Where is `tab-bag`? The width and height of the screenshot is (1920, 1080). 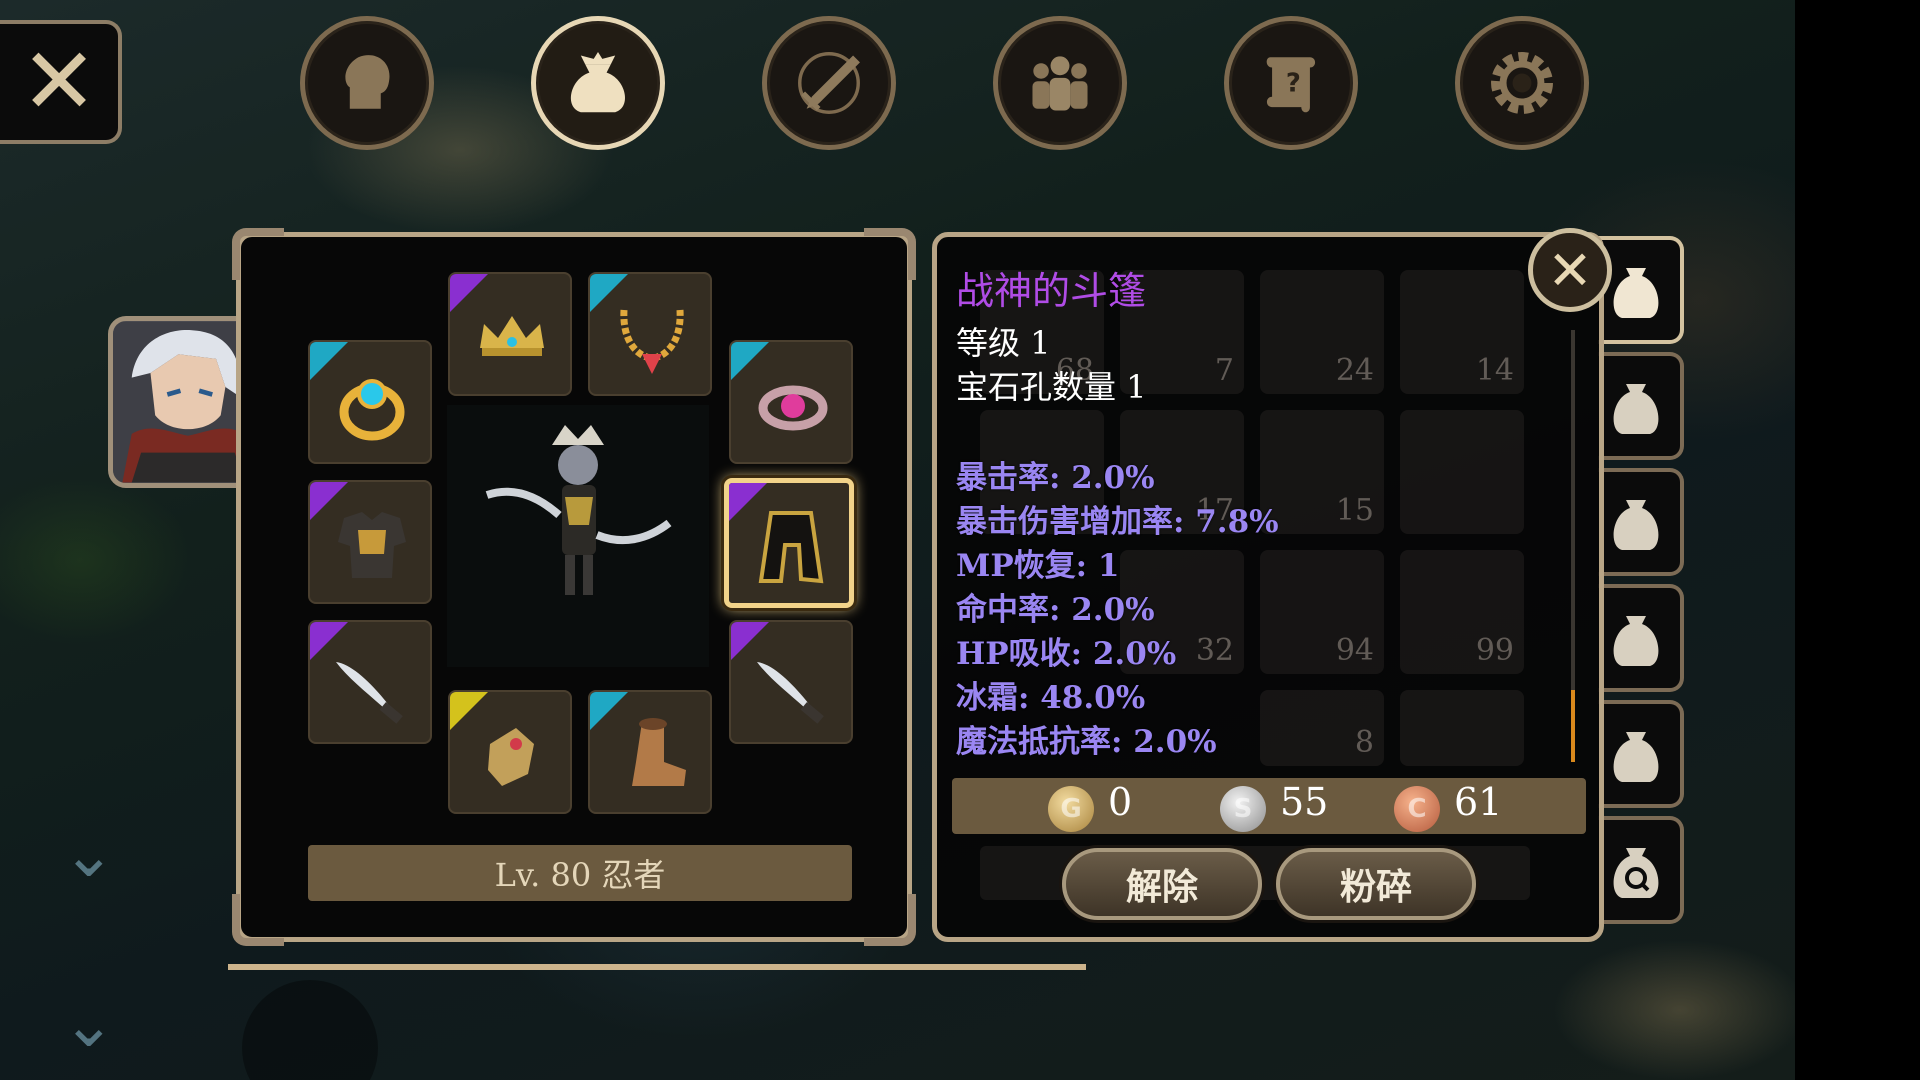 tab-bag is located at coordinates (598, 83).